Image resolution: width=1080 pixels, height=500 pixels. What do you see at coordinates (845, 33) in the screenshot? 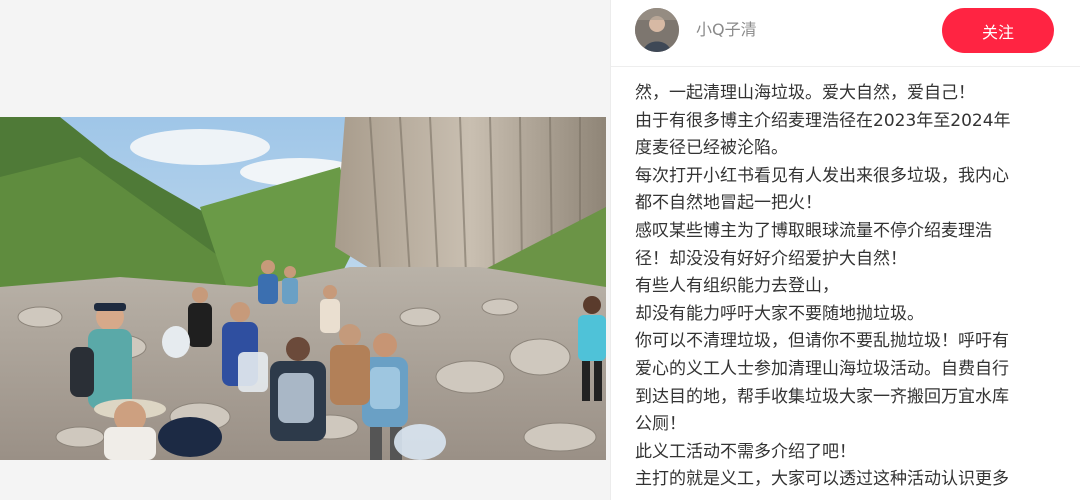
I see `author-header: 小Q子清 关注` at bounding box center [845, 33].